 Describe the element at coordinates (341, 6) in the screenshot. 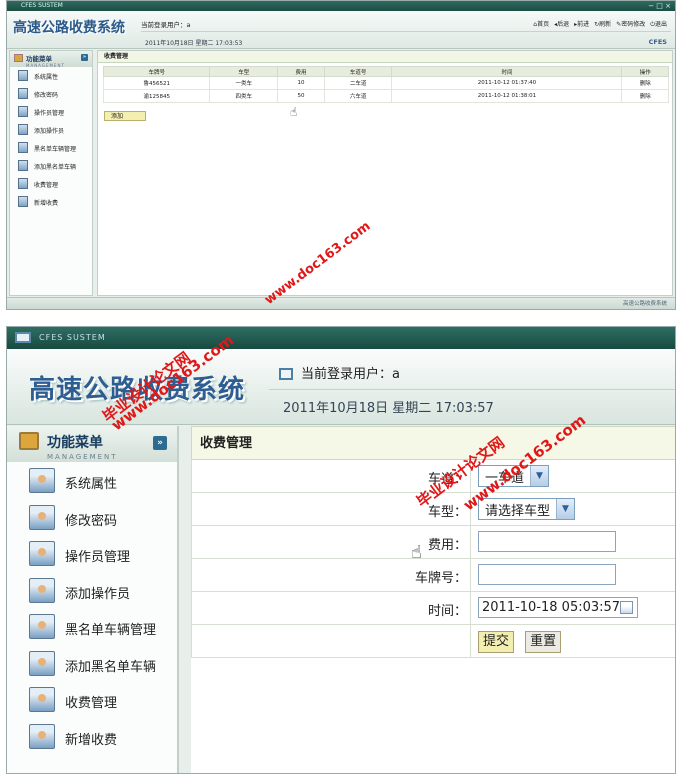

I see `window-titlebar: CFES SUSTEM − □ ×` at that location.